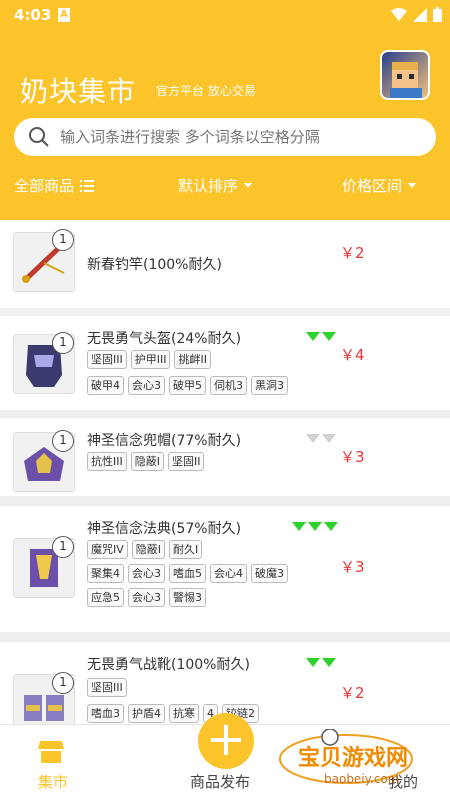 The width and height of the screenshot is (450, 800). What do you see at coordinates (228, 385) in the screenshot?
I see `attribute-tag: 伺机3` at bounding box center [228, 385].